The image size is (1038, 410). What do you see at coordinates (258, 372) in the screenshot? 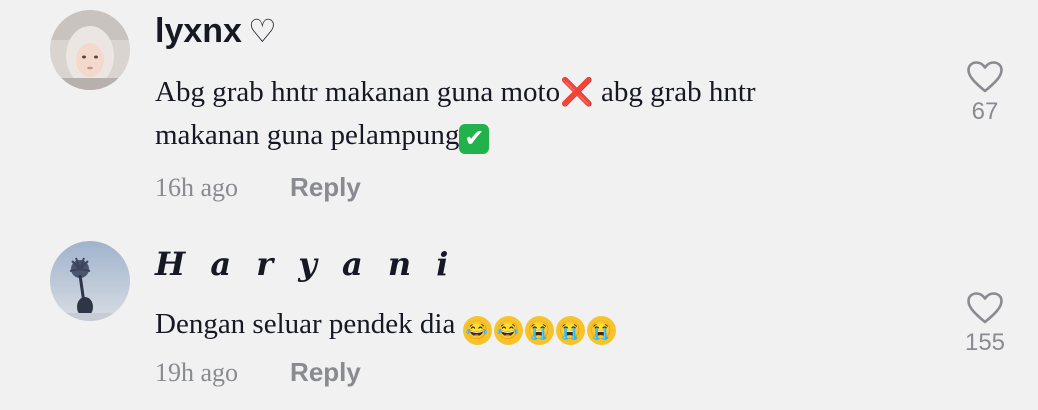
I see `comment-meta: 19h ago Reply` at bounding box center [258, 372].